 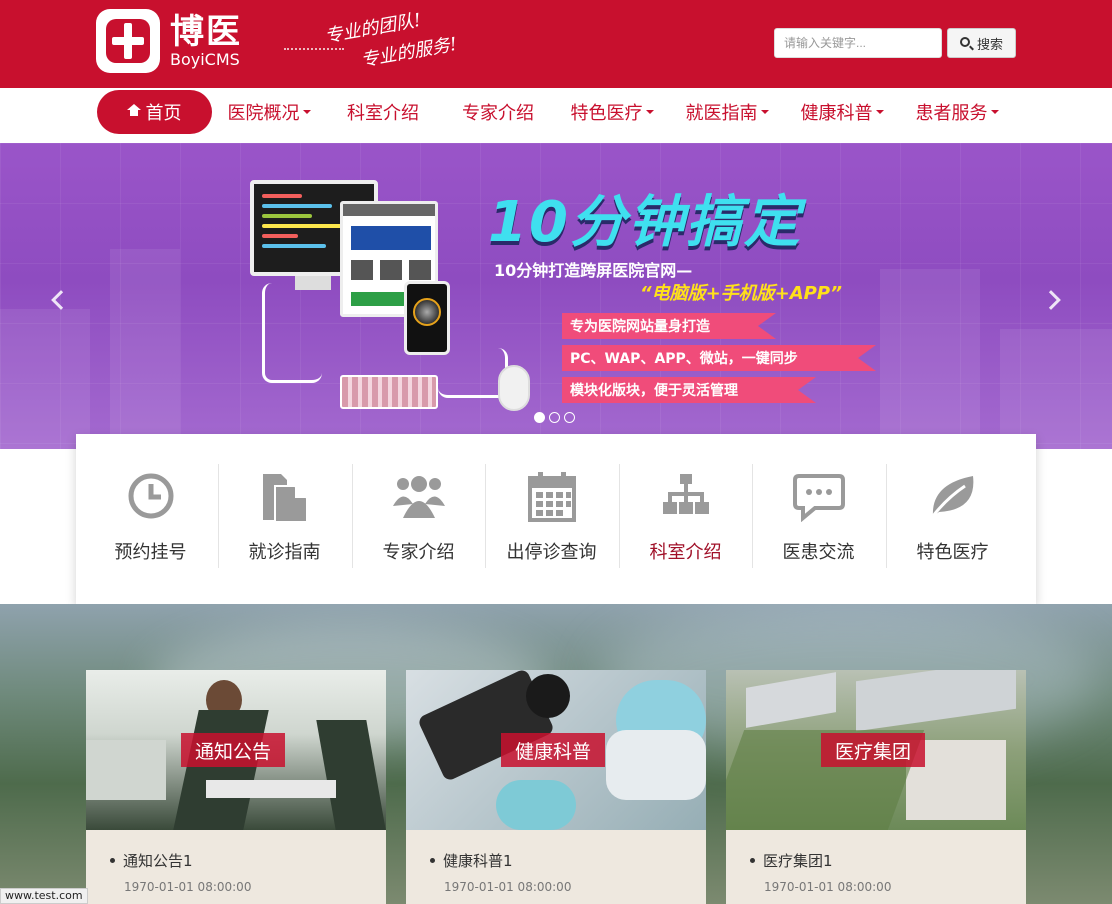 I want to click on banner-ribbon: 专为医院网站量身打造, so click(x=669, y=326).